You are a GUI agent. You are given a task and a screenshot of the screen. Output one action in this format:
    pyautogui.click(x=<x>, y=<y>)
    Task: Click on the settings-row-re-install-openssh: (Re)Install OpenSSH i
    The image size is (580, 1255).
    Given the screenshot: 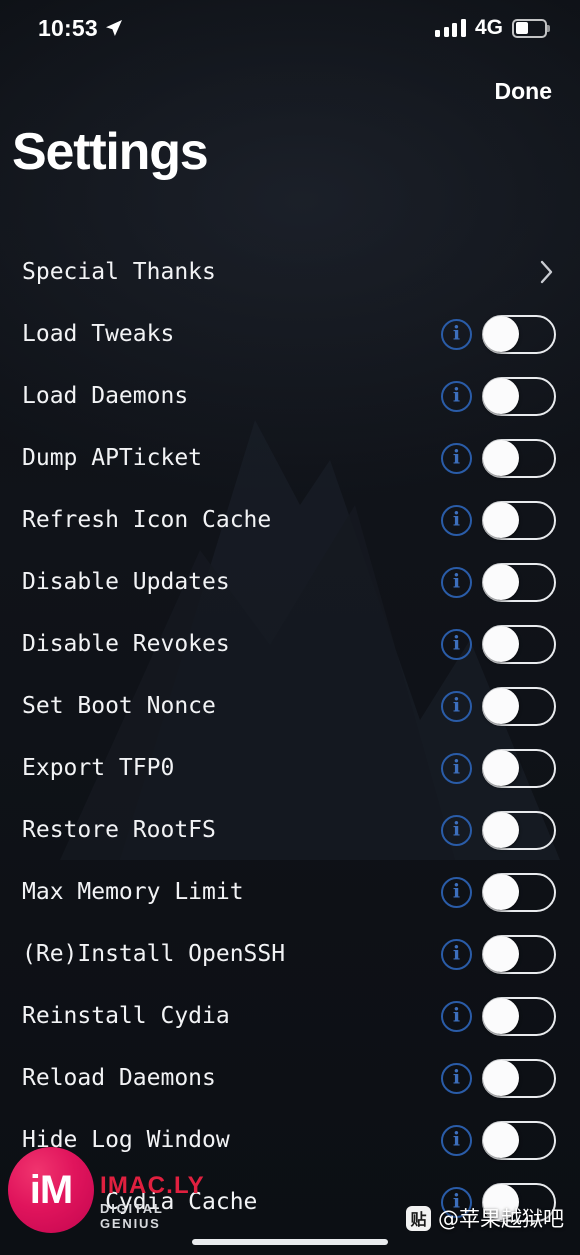 What is the action you would take?
    pyautogui.click(x=290, y=954)
    